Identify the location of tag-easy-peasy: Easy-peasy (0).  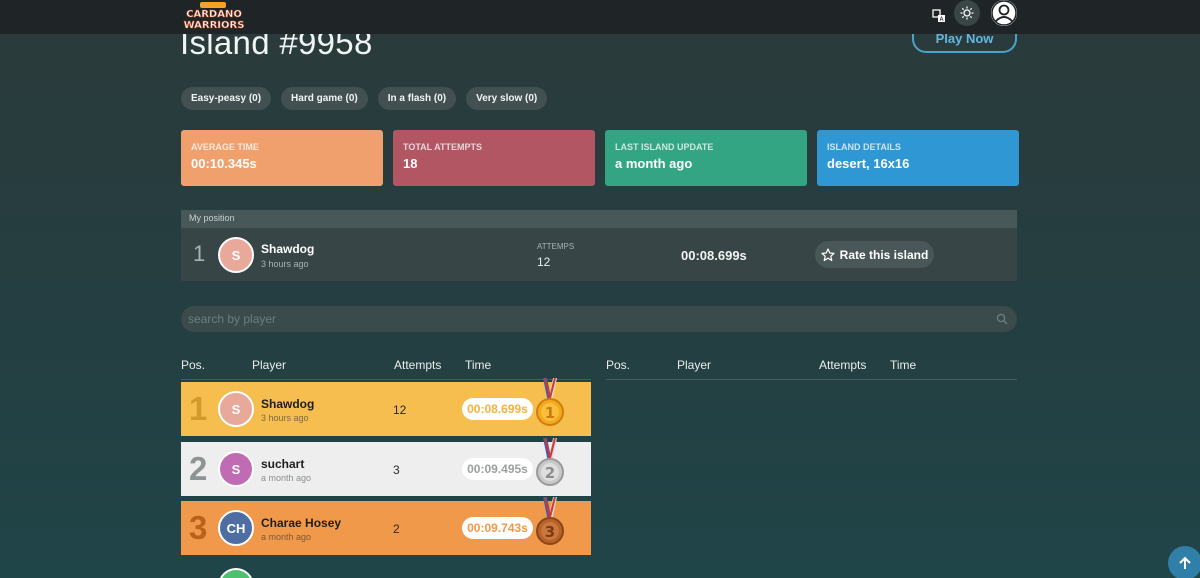
(226, 98).